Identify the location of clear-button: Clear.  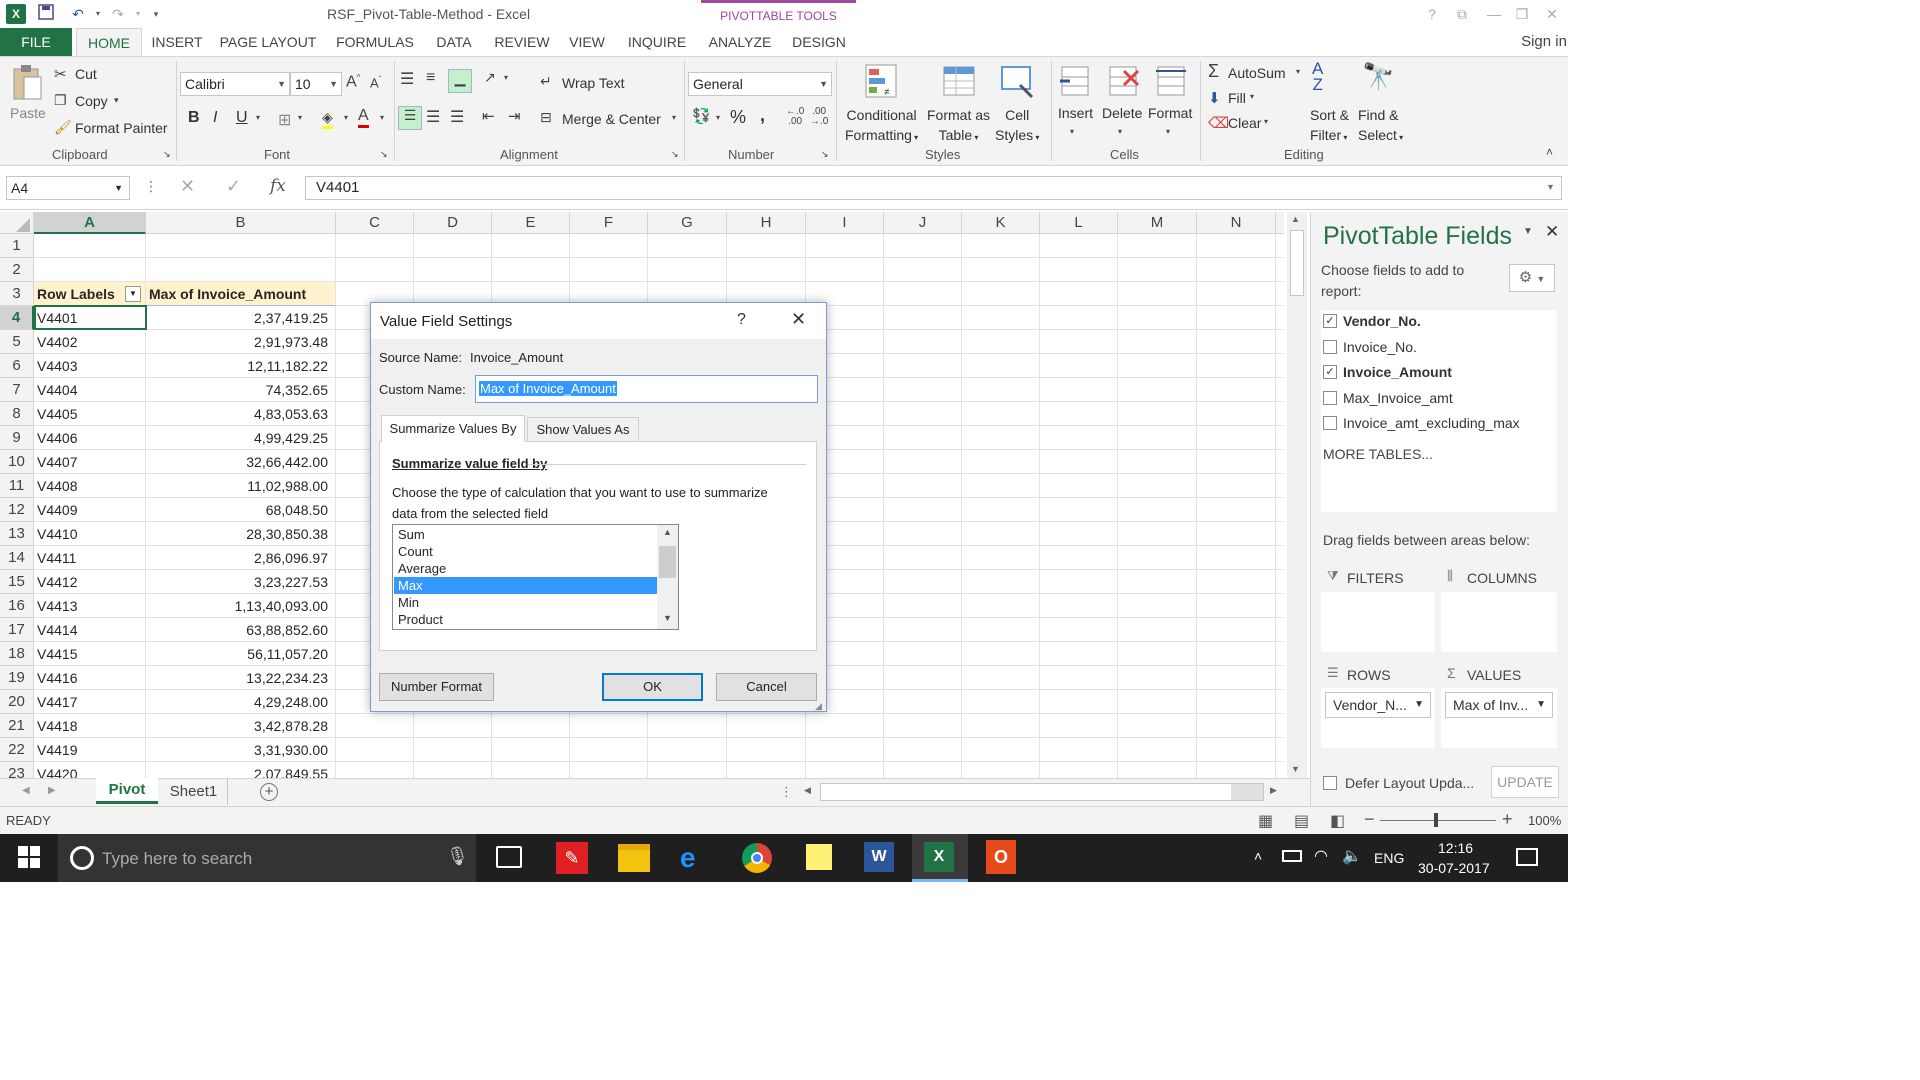
(1244, 123).